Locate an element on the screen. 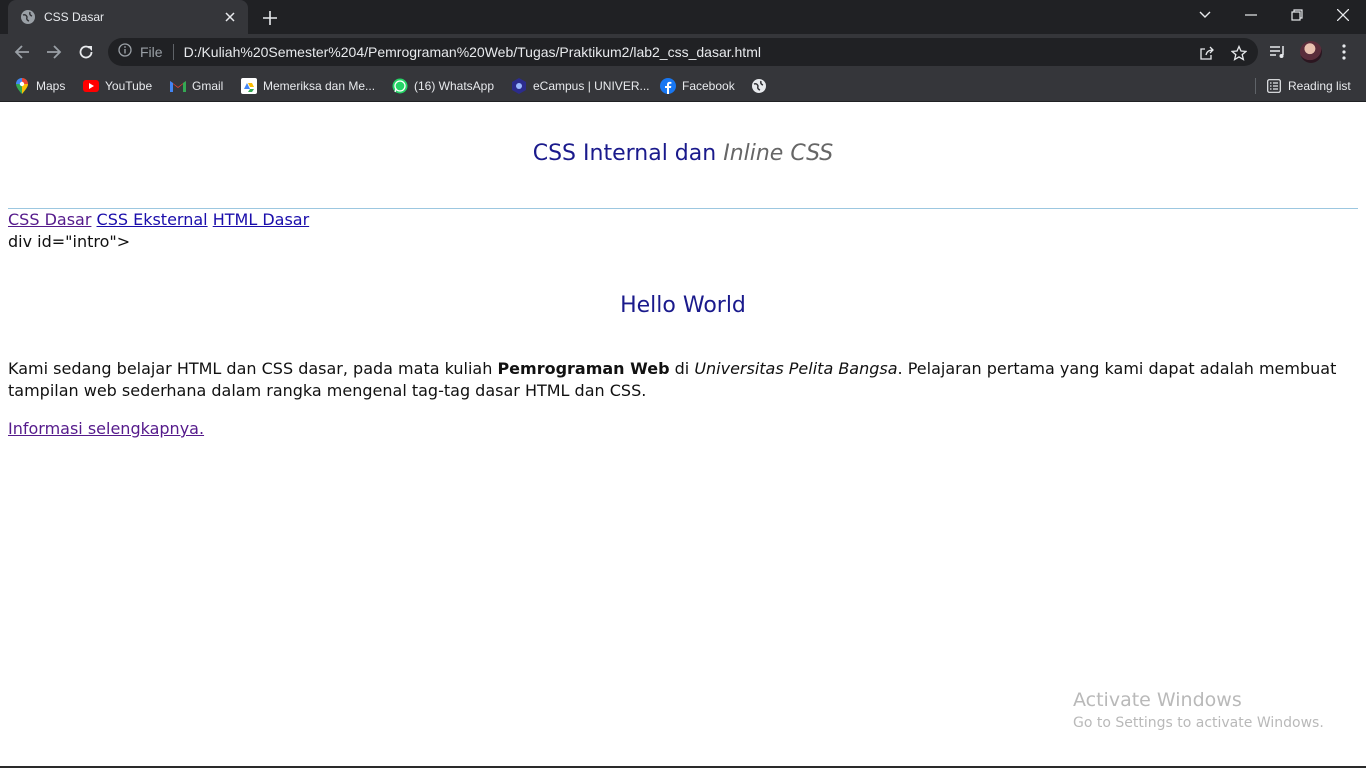  youtube-icon is located at coordinates (91, 86).